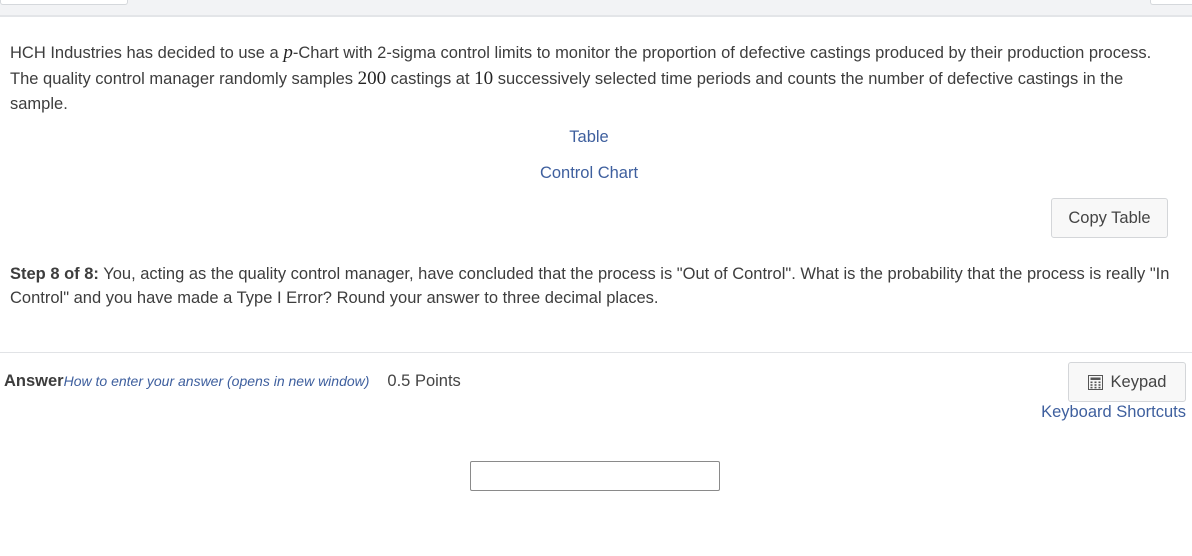 The height and width of the screenshot is (556, 1192). What do you see at coordinates (596, 8) in the screenshot?
I see `top-toolbar-strip` at bounding box center [596, 8].